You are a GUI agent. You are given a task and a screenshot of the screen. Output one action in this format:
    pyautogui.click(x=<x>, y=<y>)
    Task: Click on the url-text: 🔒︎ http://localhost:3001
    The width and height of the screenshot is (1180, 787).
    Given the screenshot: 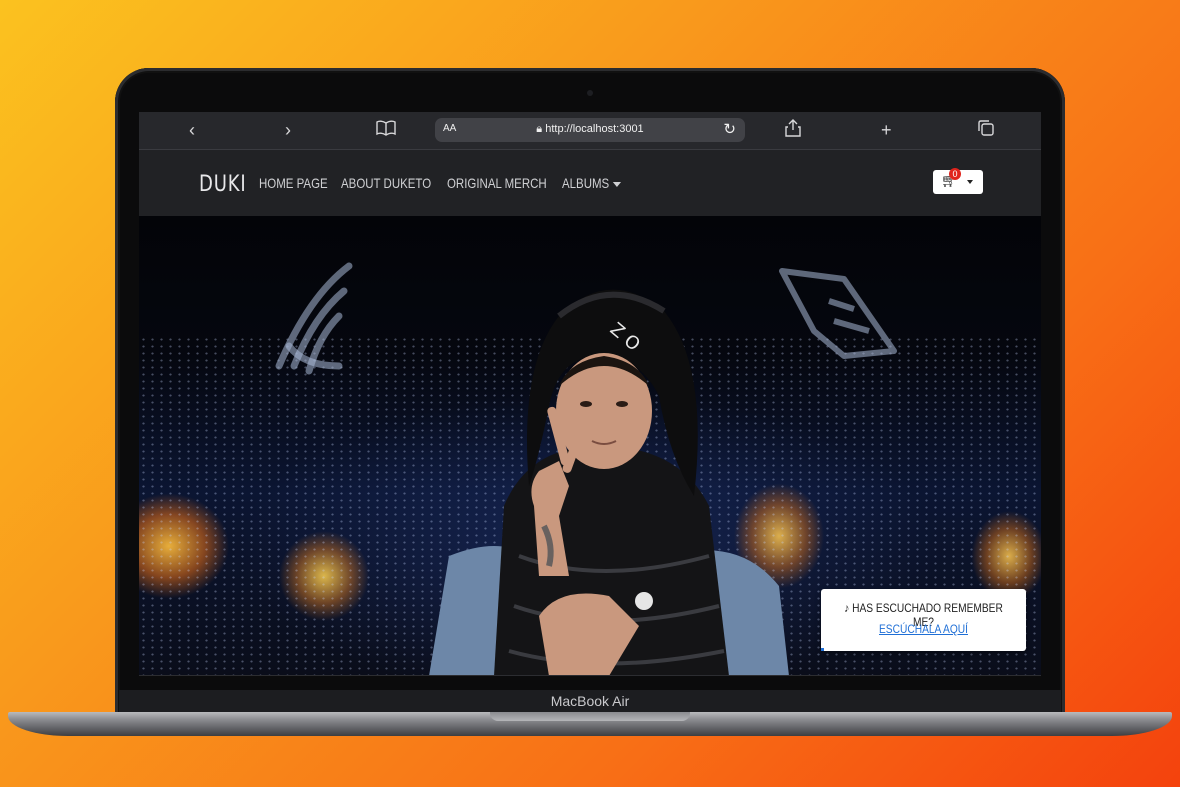 What is the action you would take?
    pyautogui.click(x=590, y=129)
    